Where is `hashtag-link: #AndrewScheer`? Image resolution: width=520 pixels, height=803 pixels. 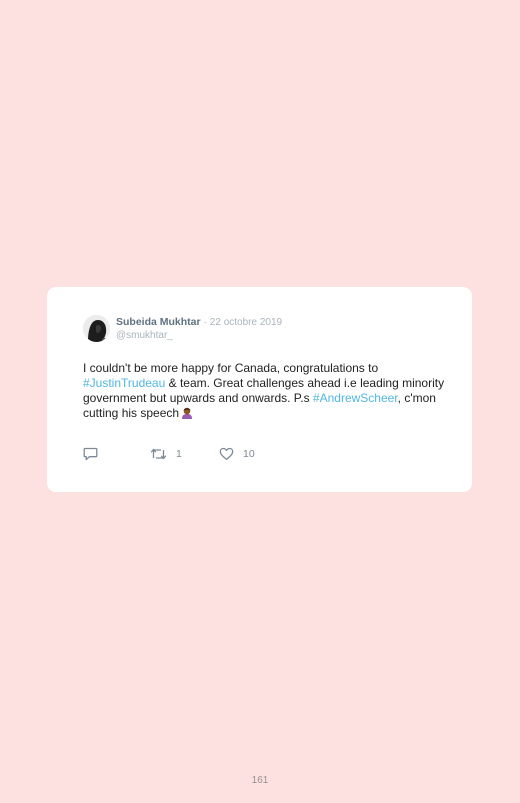
hashtag-link: #AndrewScheer is located at coordinates (355, 398).